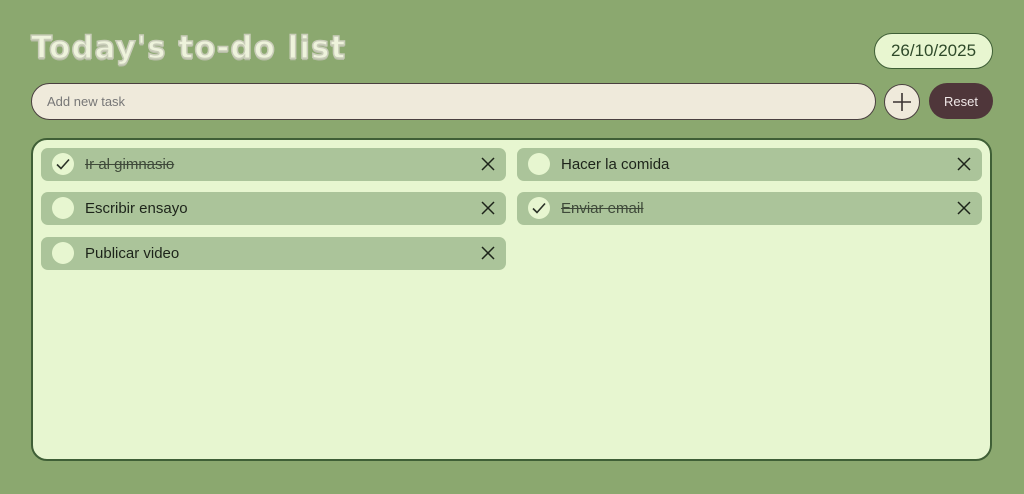 Image resolution: width=1024 pixels, height=494 pixels. I want to click on add-task-button, so click(902, 102).